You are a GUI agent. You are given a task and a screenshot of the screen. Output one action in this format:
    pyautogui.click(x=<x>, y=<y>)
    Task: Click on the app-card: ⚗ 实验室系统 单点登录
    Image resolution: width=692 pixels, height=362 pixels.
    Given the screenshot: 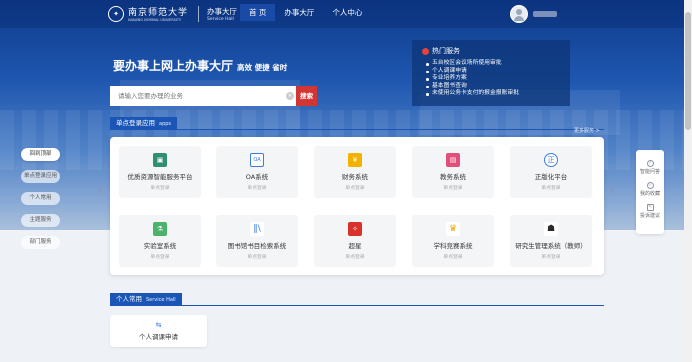 What is the action you would take?
    pyautogui.click(x=160, y=241)
    